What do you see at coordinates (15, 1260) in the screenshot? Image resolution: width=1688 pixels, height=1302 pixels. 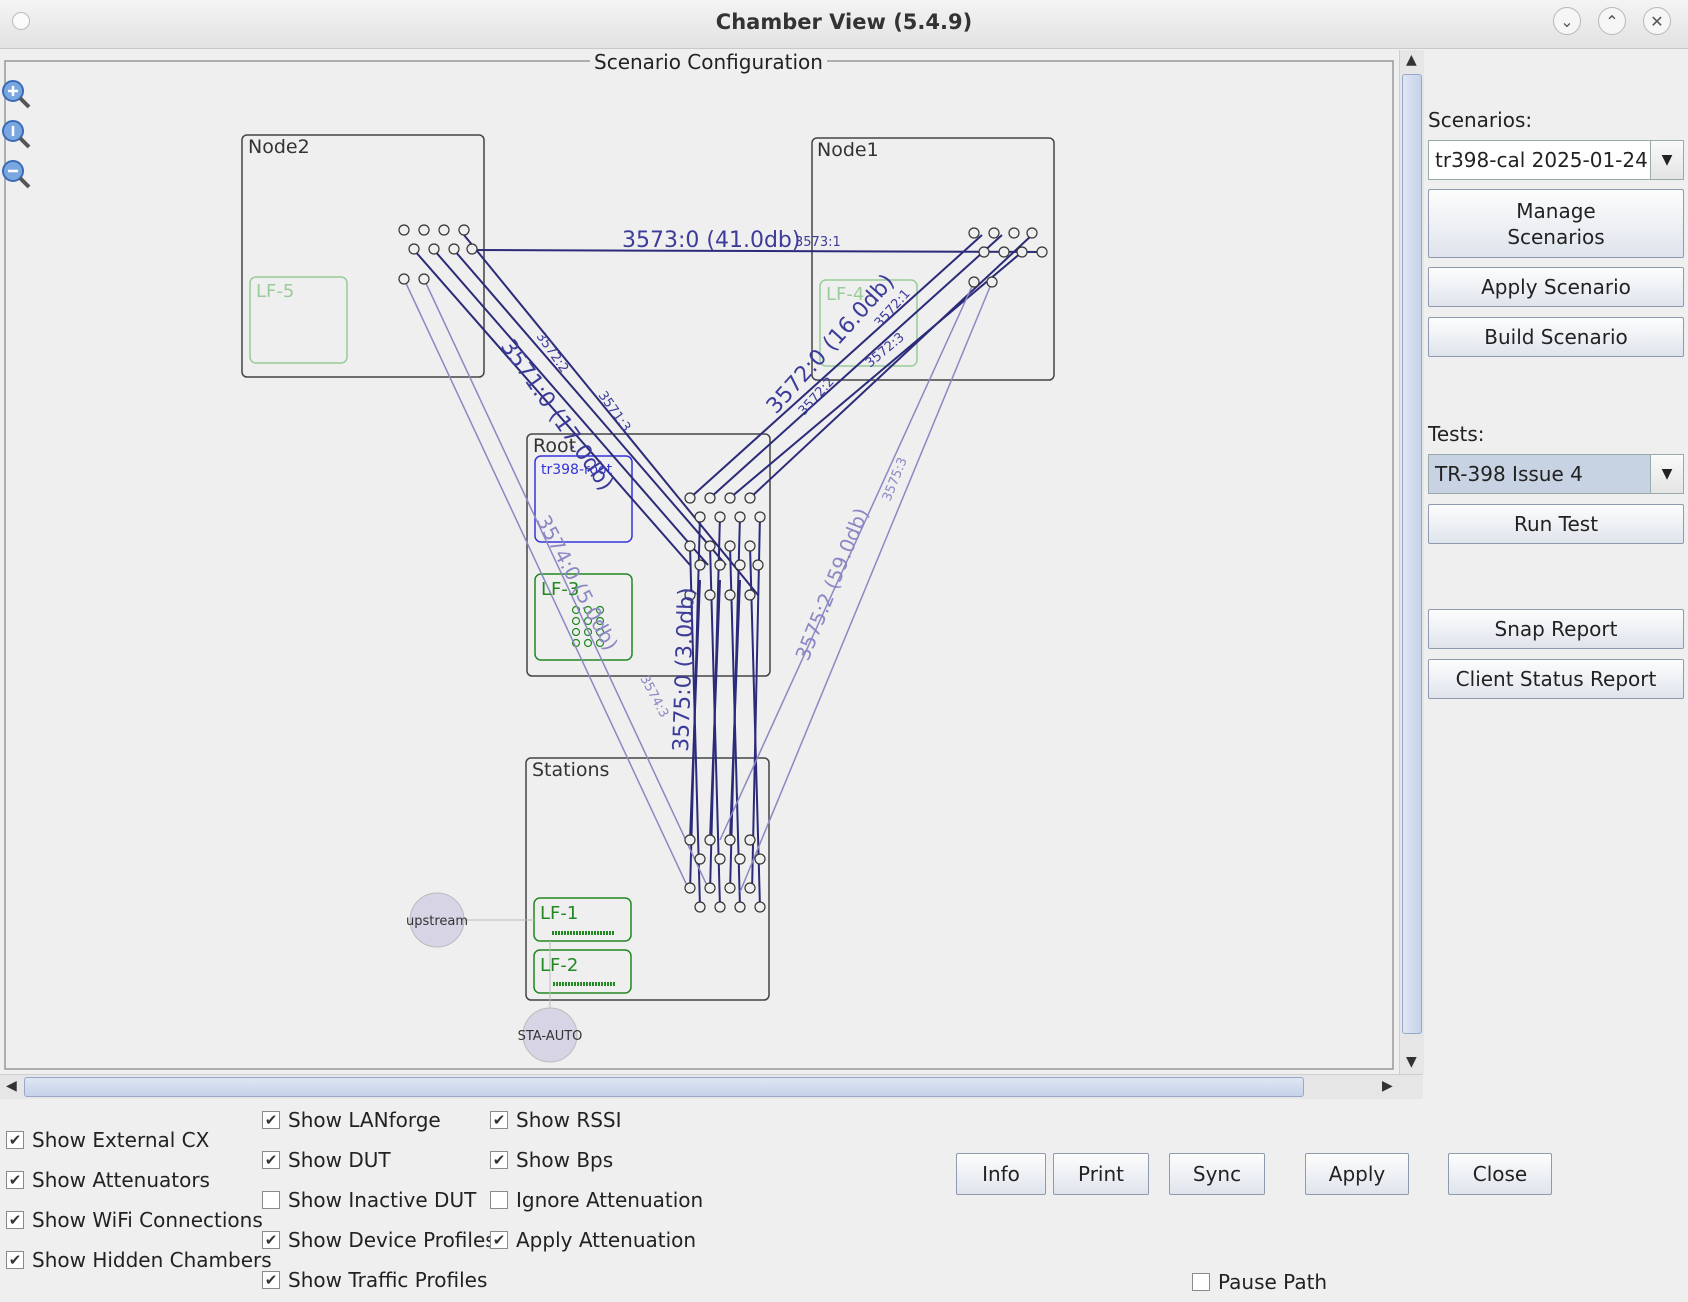 I see `checkbox-box-show-hidden-chambers: ✔` at bounding box center [15, 1260].